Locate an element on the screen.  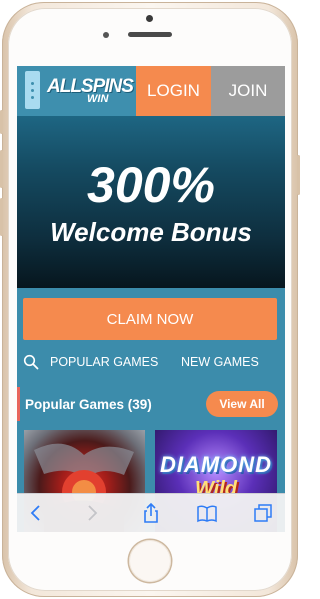
proximity-sensor is located at coordinates (106, 35).